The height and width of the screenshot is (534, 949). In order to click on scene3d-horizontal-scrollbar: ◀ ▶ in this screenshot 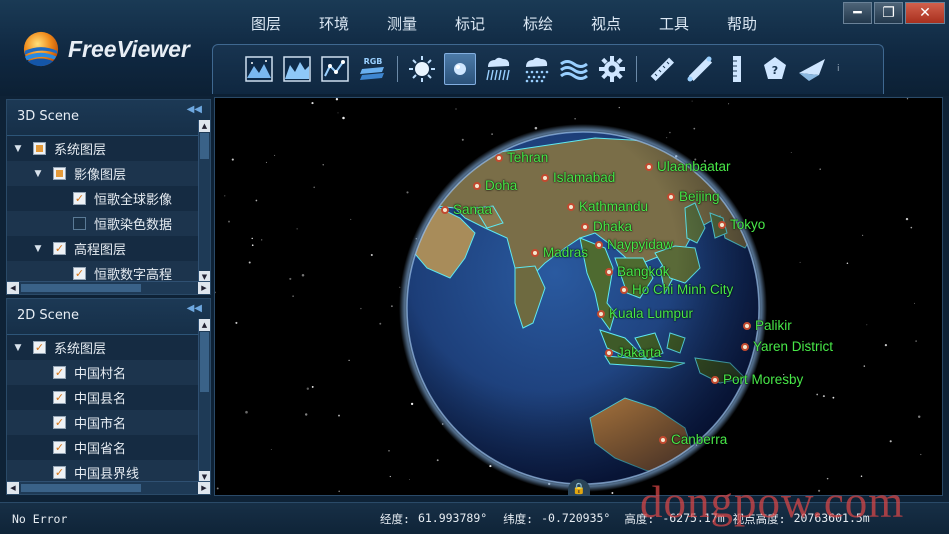, I will do `click(108, 287)`.